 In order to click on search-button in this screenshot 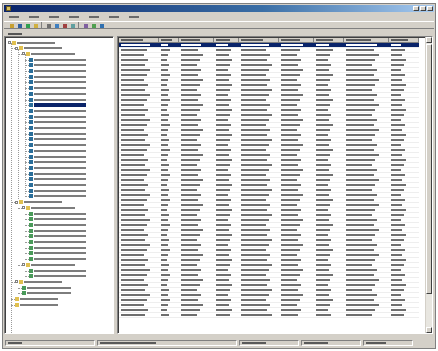, I will do `click(56, 25)`.